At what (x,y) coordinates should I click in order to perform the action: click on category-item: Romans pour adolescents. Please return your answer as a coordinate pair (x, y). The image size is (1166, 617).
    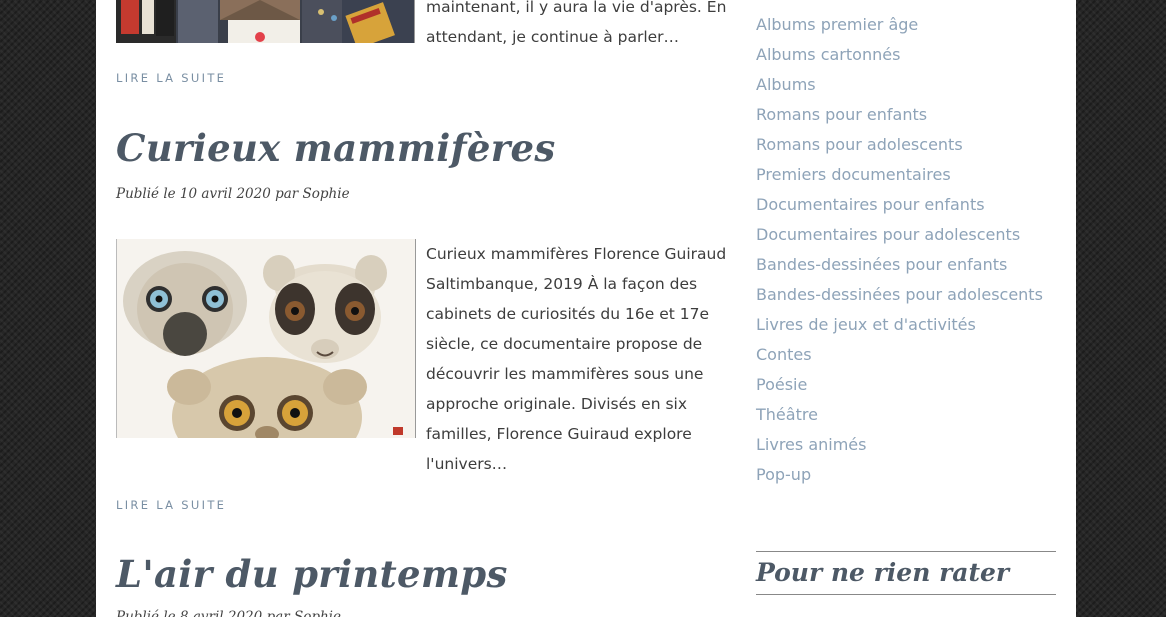
    Looking at the image, I should click on (899, 145).